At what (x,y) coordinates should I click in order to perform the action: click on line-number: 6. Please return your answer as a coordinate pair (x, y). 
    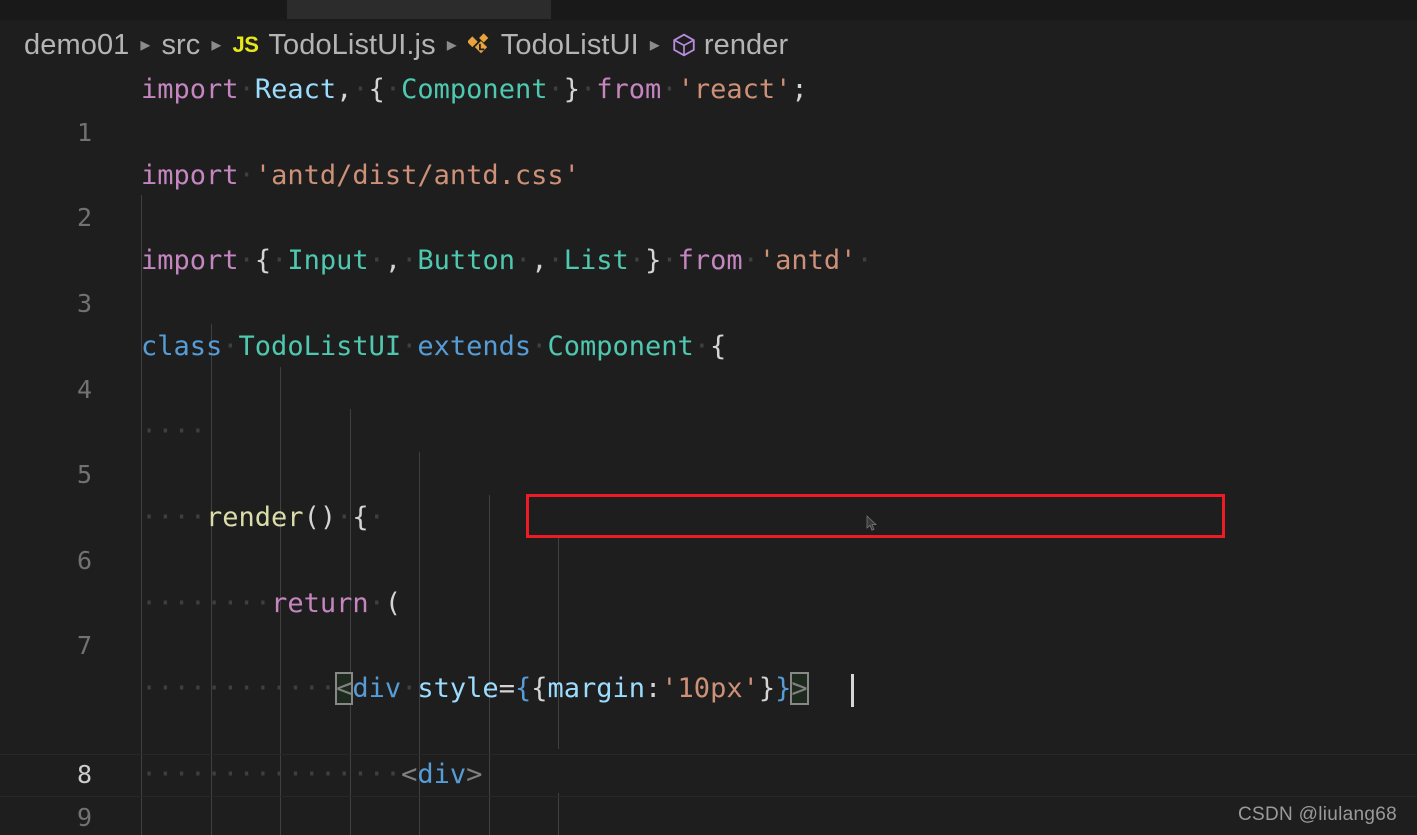
    Looking at the image, I should click on (84, 560).